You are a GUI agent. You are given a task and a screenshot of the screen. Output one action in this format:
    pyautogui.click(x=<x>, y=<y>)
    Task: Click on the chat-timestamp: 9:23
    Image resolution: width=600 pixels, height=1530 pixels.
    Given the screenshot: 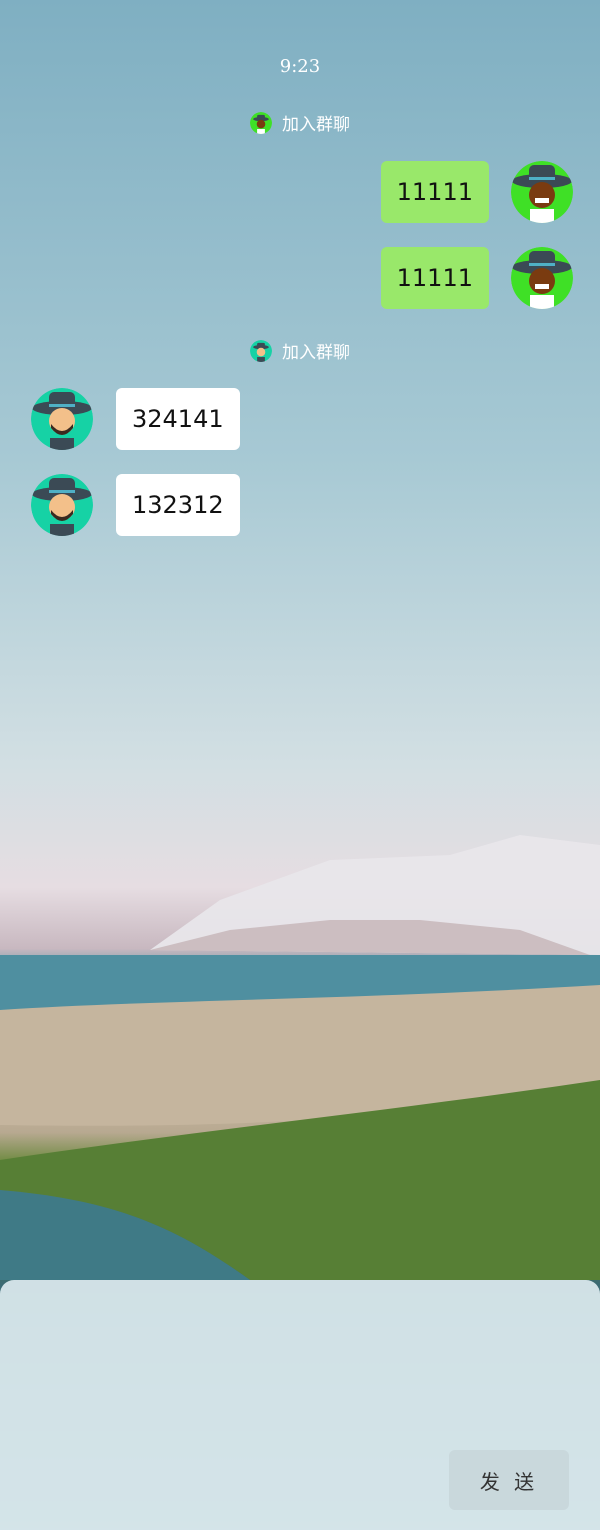 What is the action you would take?
    pyautogui.click(x=300, y=66)
    